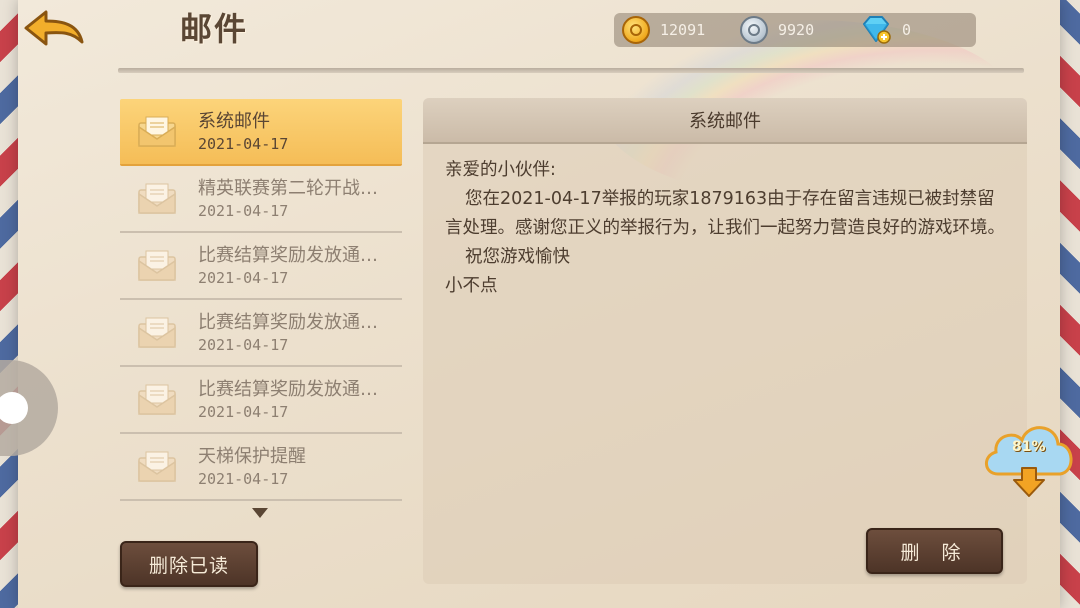  I want to click on mail-list-item: 系统邮件 2021-04-17, so click(261, 132).